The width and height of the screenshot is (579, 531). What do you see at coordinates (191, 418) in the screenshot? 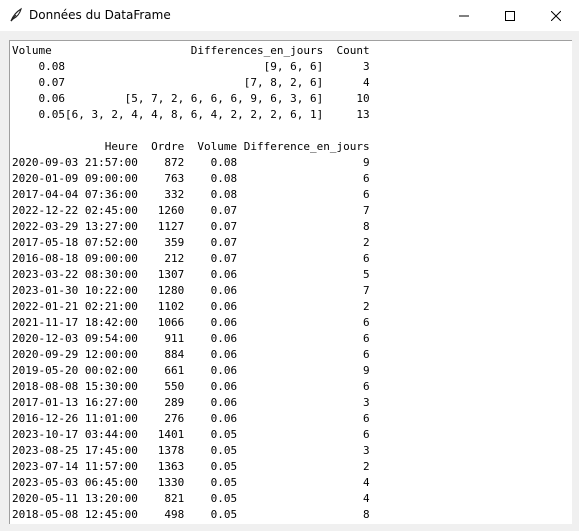
I see `table-row: 2016-12-26 11:01:00 276 0.06 6` at bounding box center [191, 418].